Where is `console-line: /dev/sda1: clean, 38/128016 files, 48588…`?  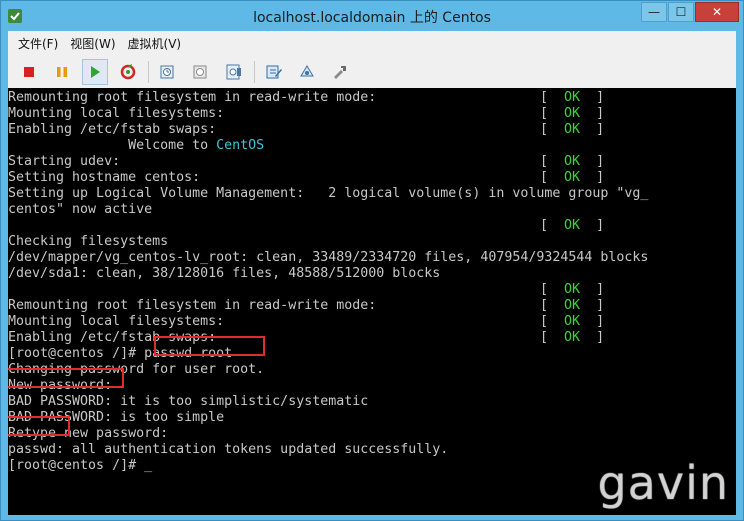 console-line: /dev/sda1: clean, 38/128016 files, 48588… is located at coordinates (224, 273).